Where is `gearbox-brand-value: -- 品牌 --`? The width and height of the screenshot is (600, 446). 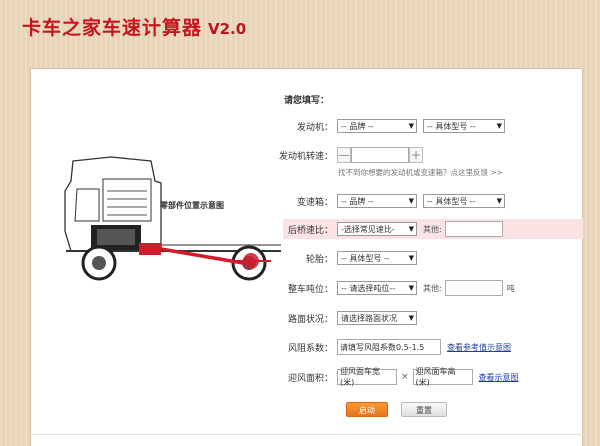
gearbox-brand-value: -- 品牌 -- is located at coordinates (357, 201).